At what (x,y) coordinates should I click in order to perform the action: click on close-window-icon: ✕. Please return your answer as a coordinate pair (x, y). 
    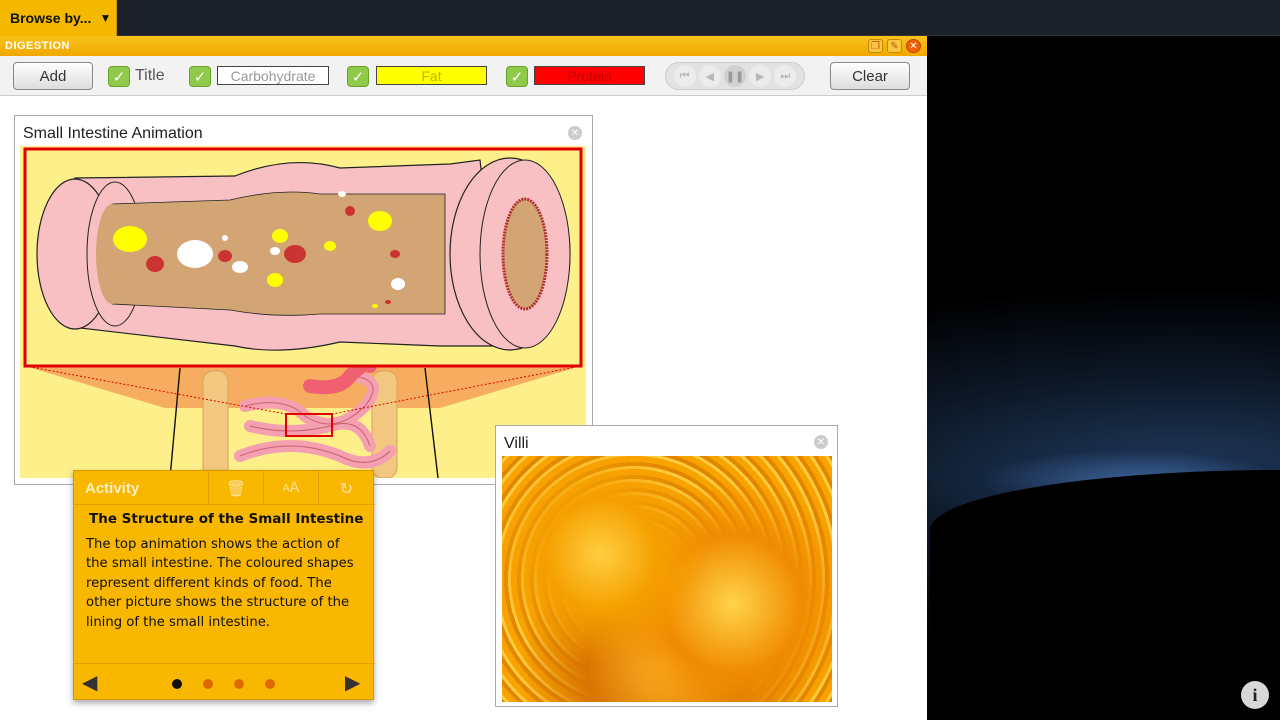
    Looking at the image, I should click on (913, 46).